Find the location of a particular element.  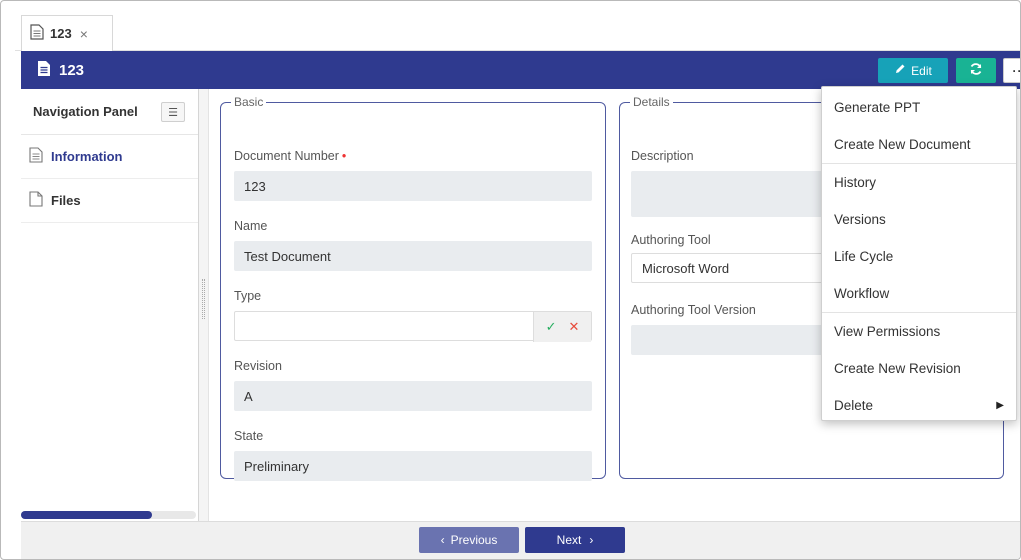

previous-label: Previous is located at coordinates (474, 540).